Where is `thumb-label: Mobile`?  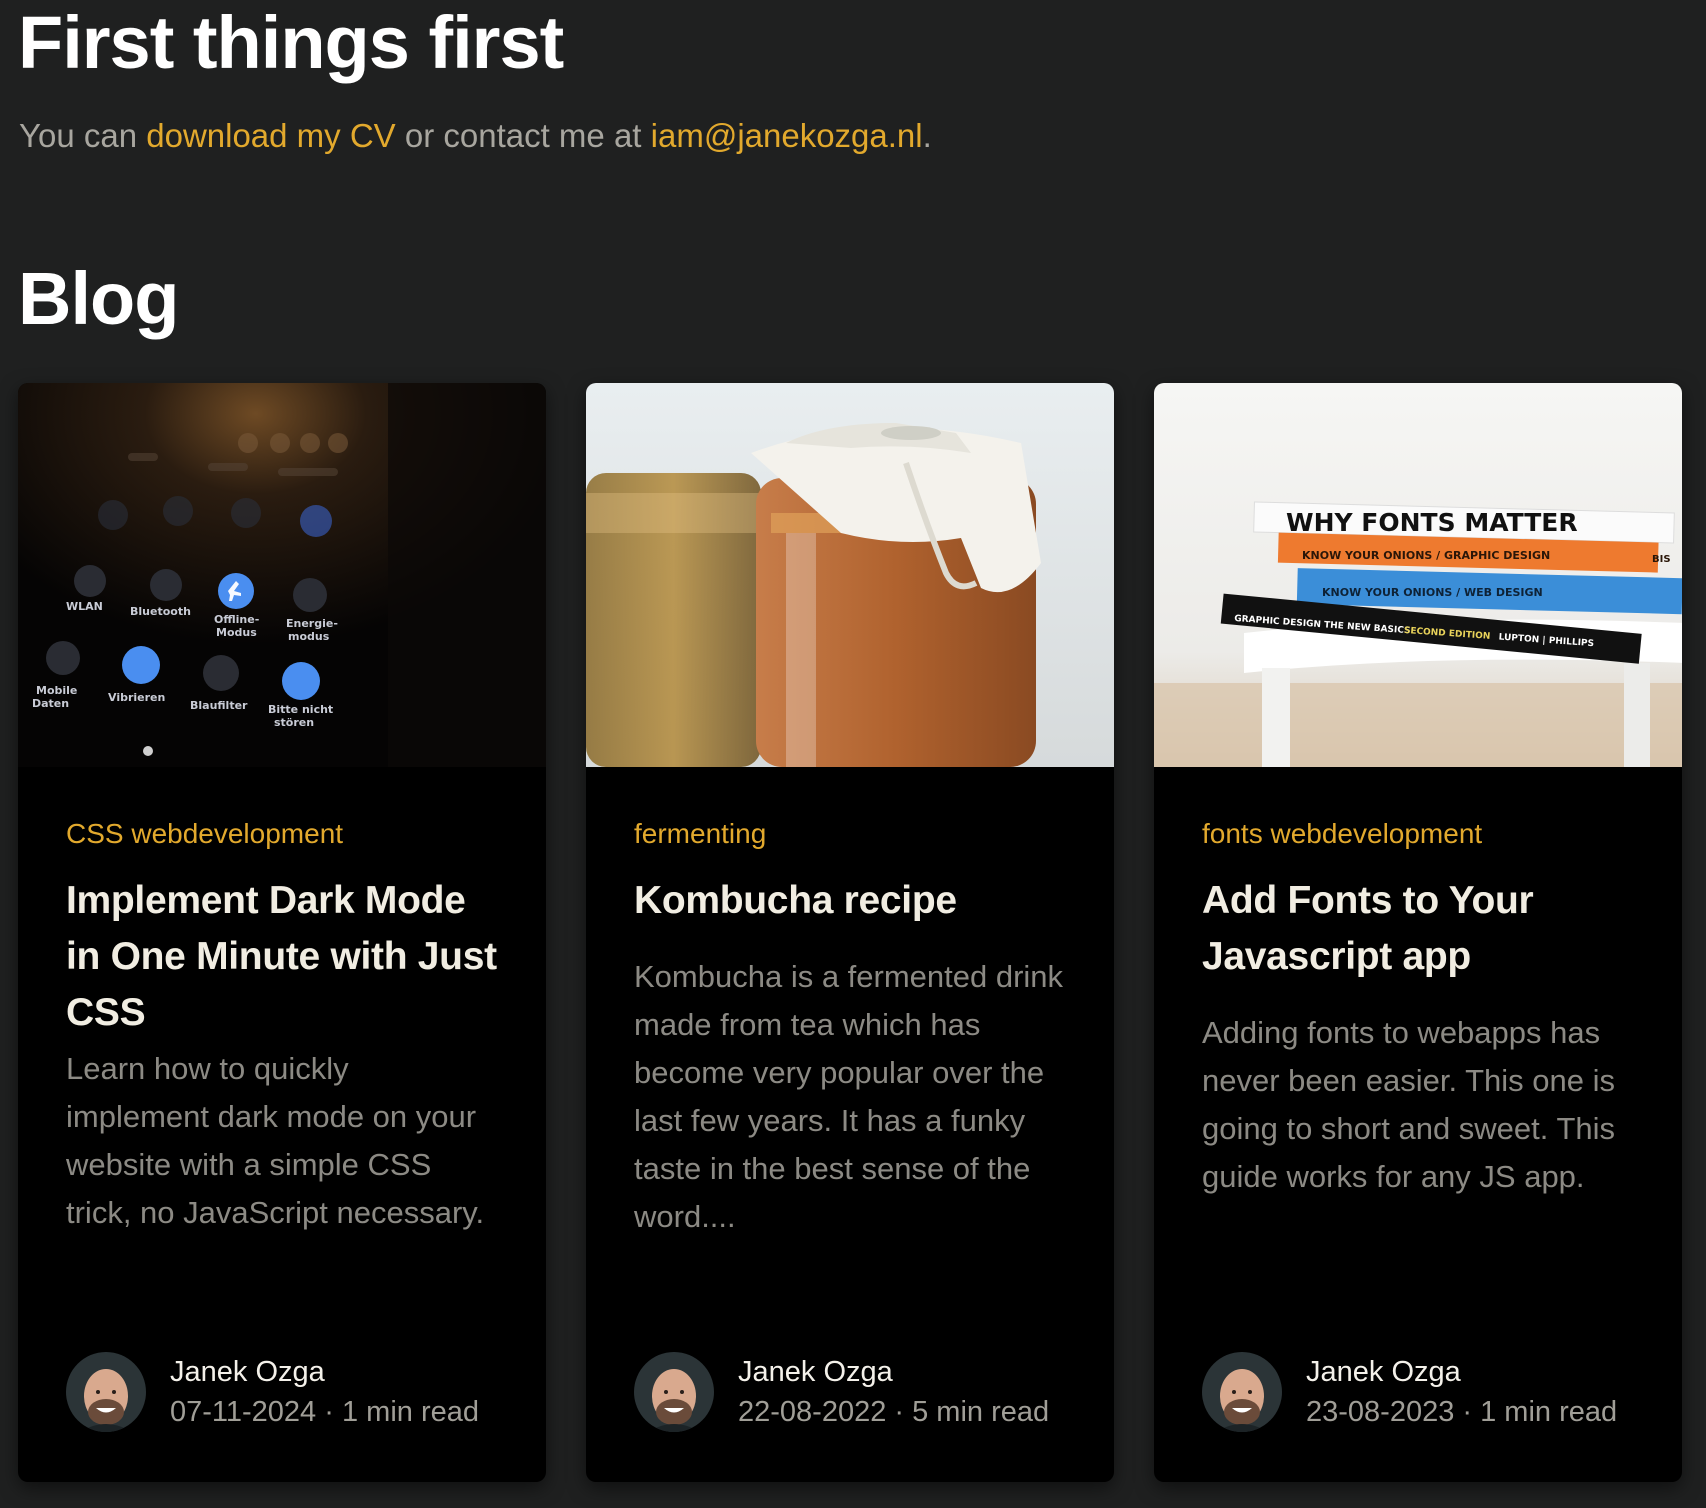 thumb-label: Mobile is located at coordinates (56, 690).